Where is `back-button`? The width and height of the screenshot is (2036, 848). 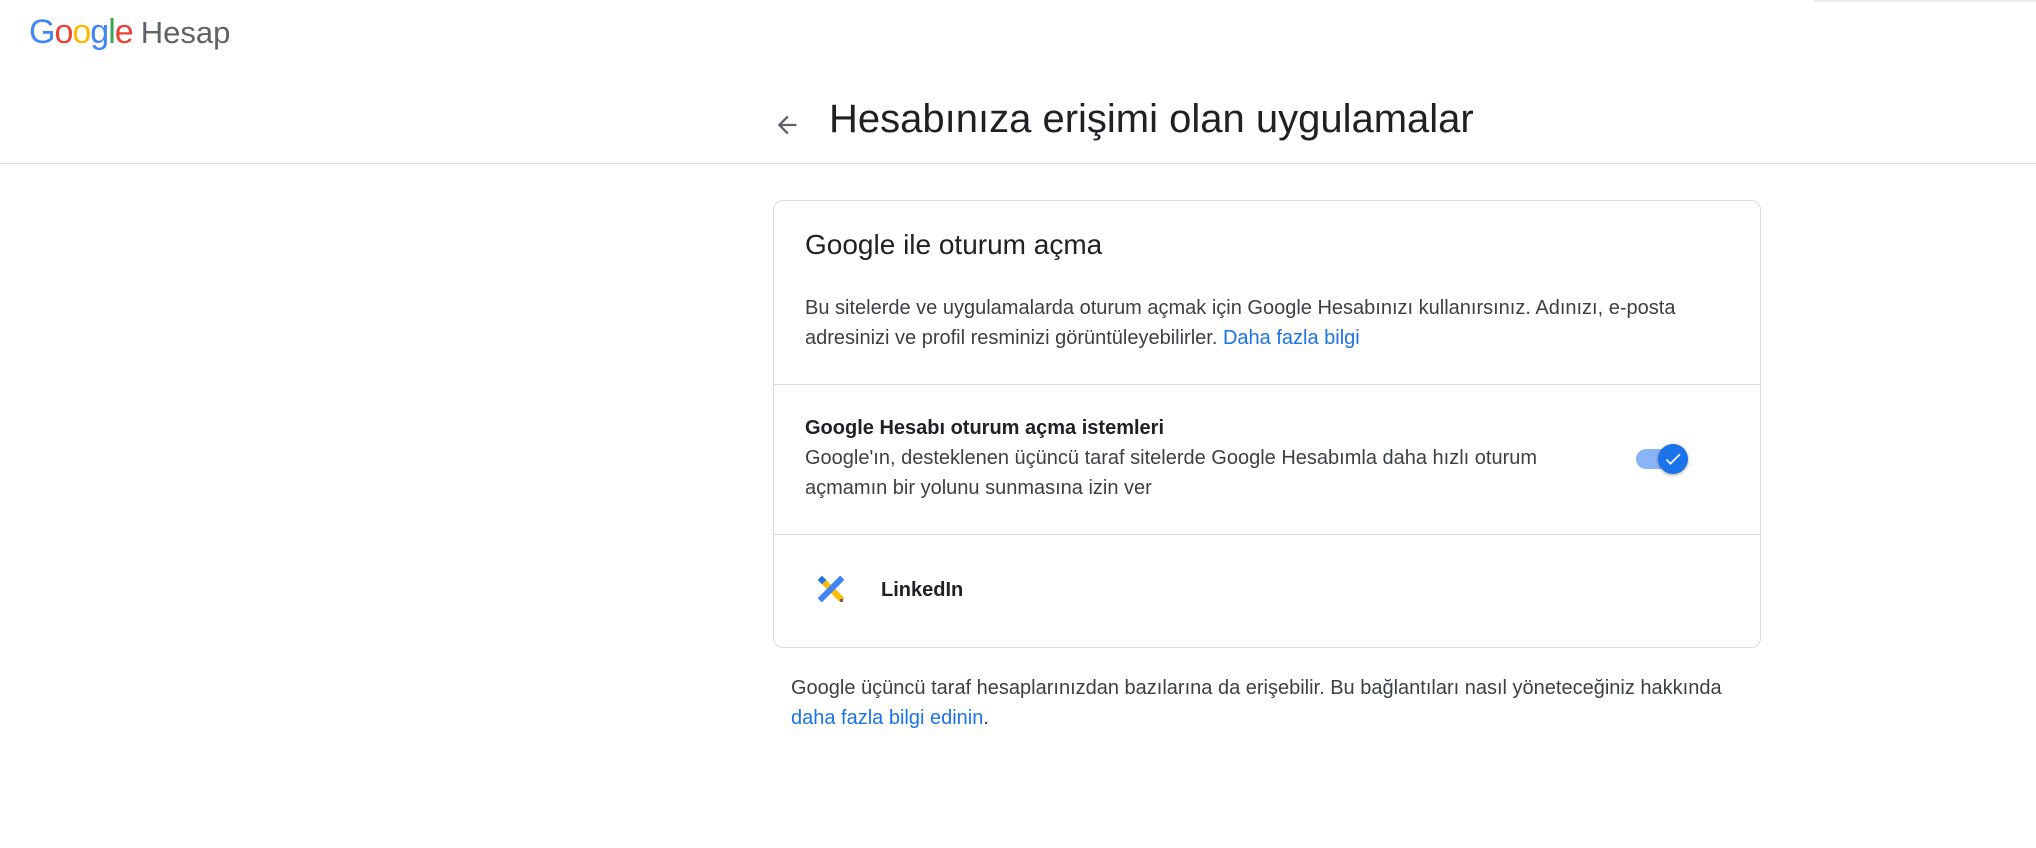
back-button is located at coordinates (787, 125).